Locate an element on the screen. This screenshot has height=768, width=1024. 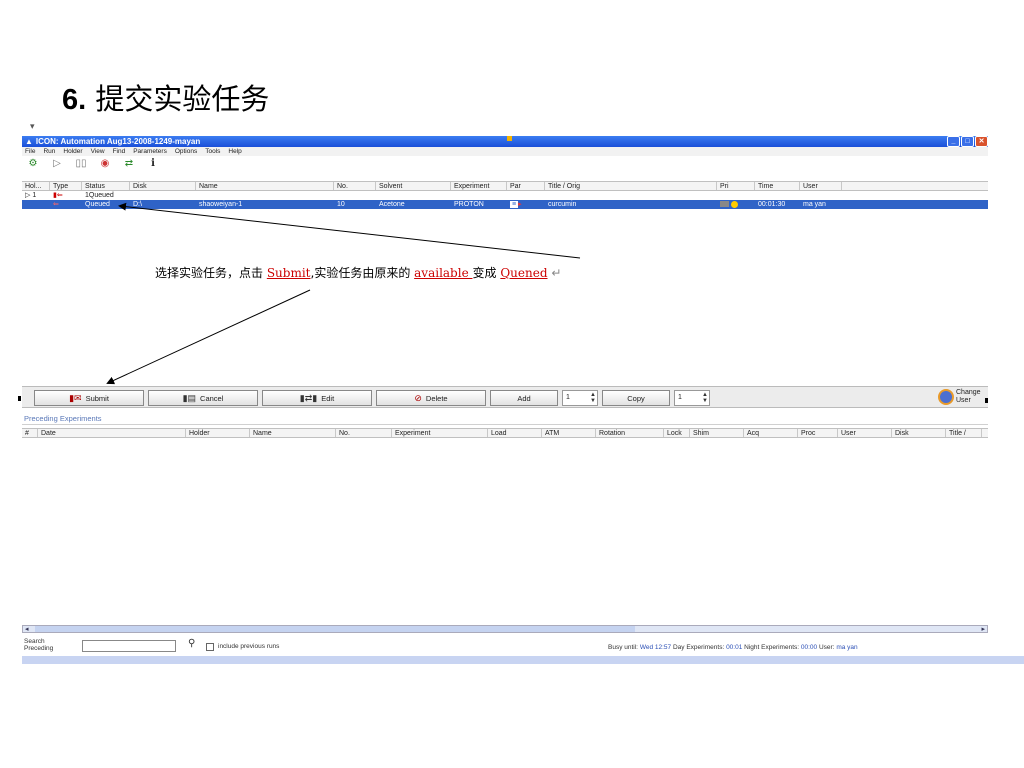
pcol-atm: ATM is located at coordinates (569, 433).